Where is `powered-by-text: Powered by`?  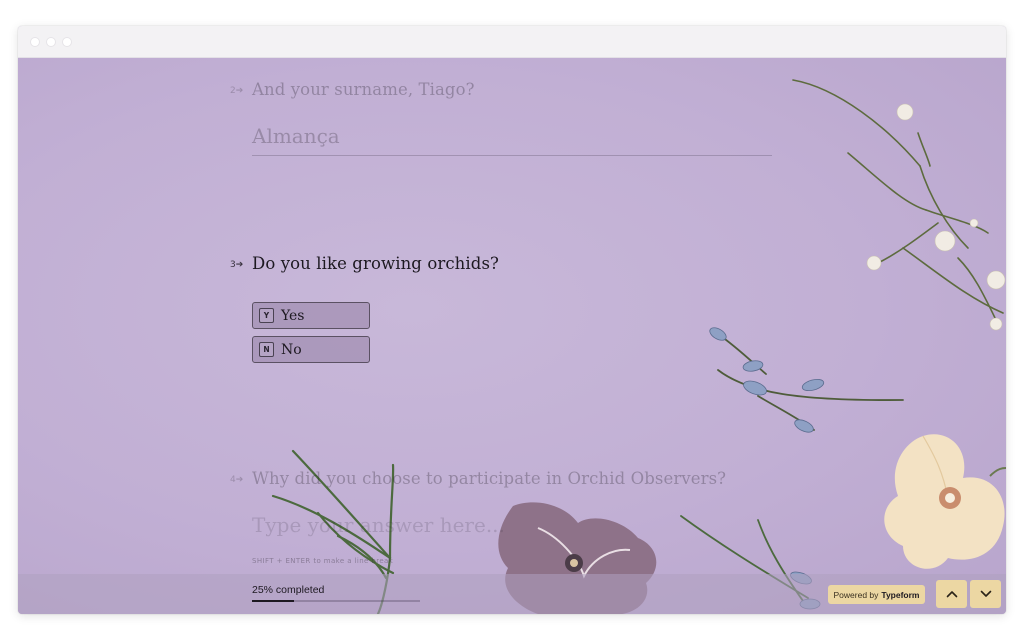 powered-by-text: Powered by is located at coordinates (856, 594).